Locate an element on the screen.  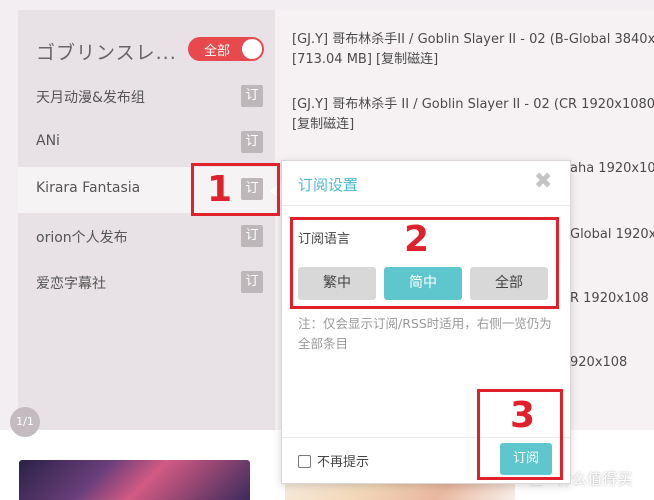
toggle-knob is located at coordinates (252, 49).